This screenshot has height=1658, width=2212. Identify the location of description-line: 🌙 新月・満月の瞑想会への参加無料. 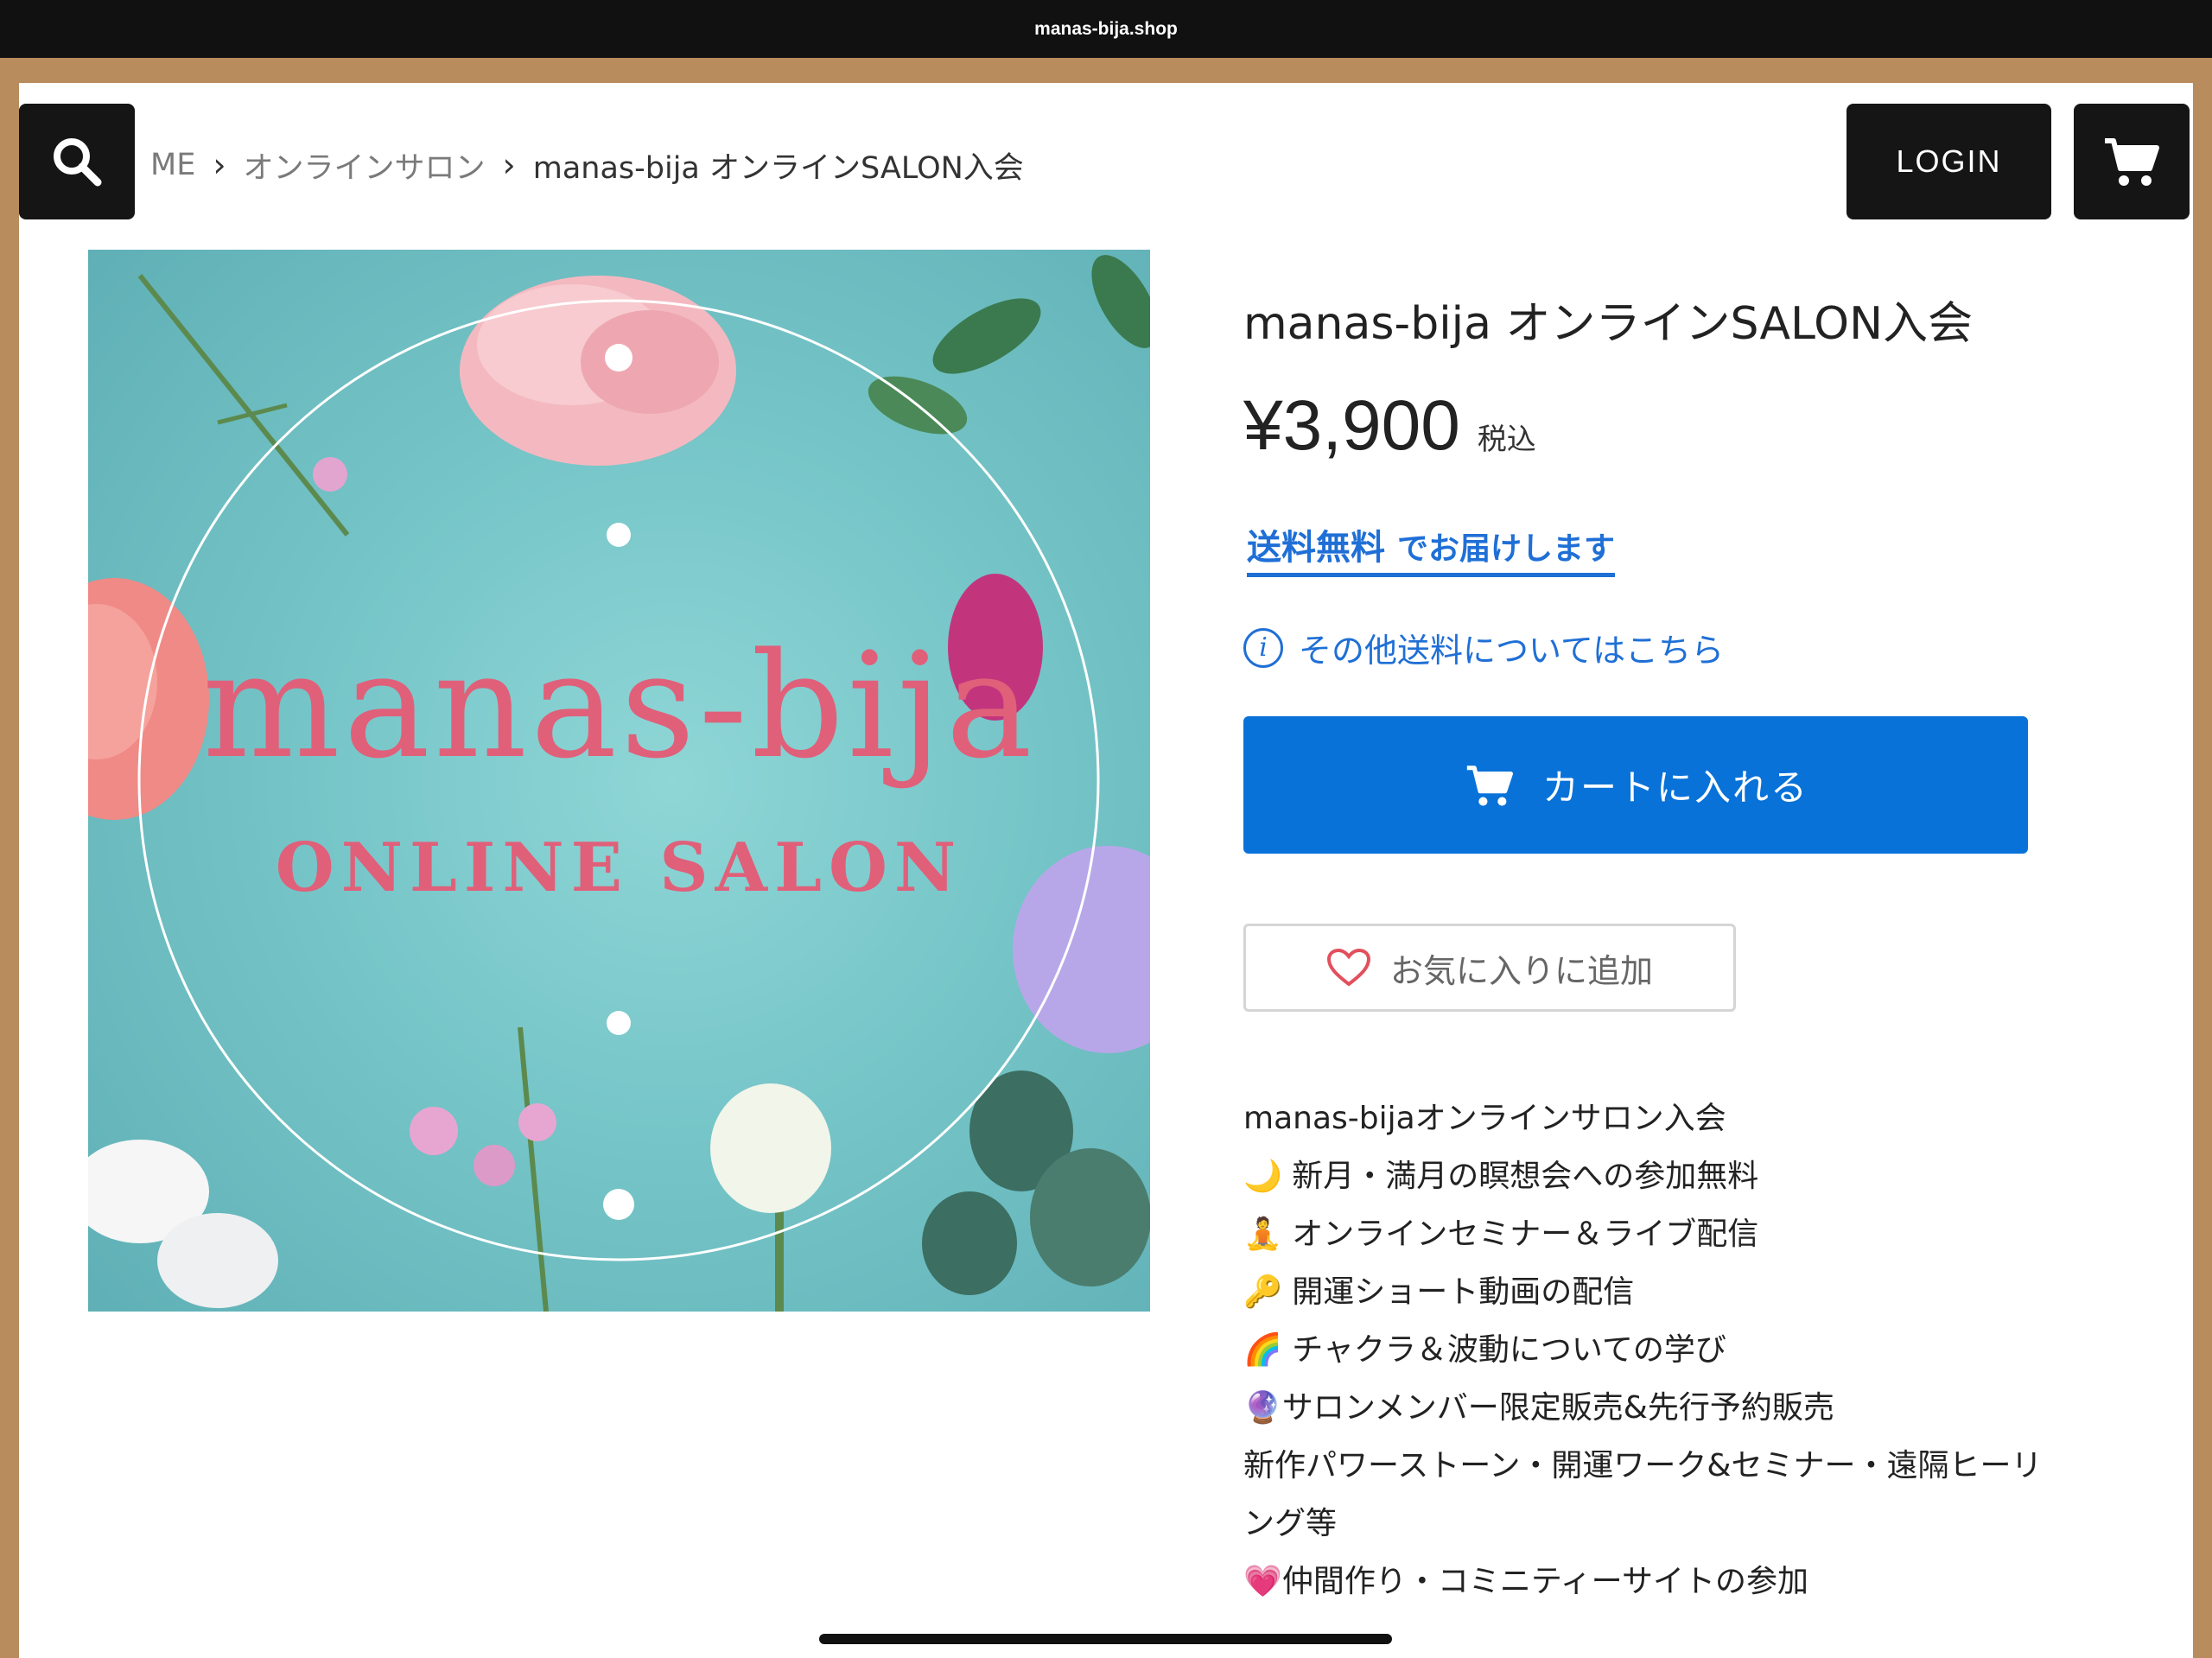
(1501, 1176).